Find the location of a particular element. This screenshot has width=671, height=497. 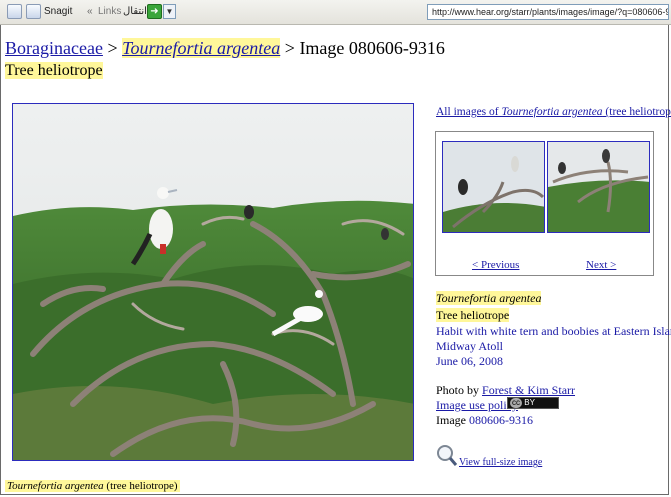

species-name: Tournefortia argentea is located at coordinates (489, 298).